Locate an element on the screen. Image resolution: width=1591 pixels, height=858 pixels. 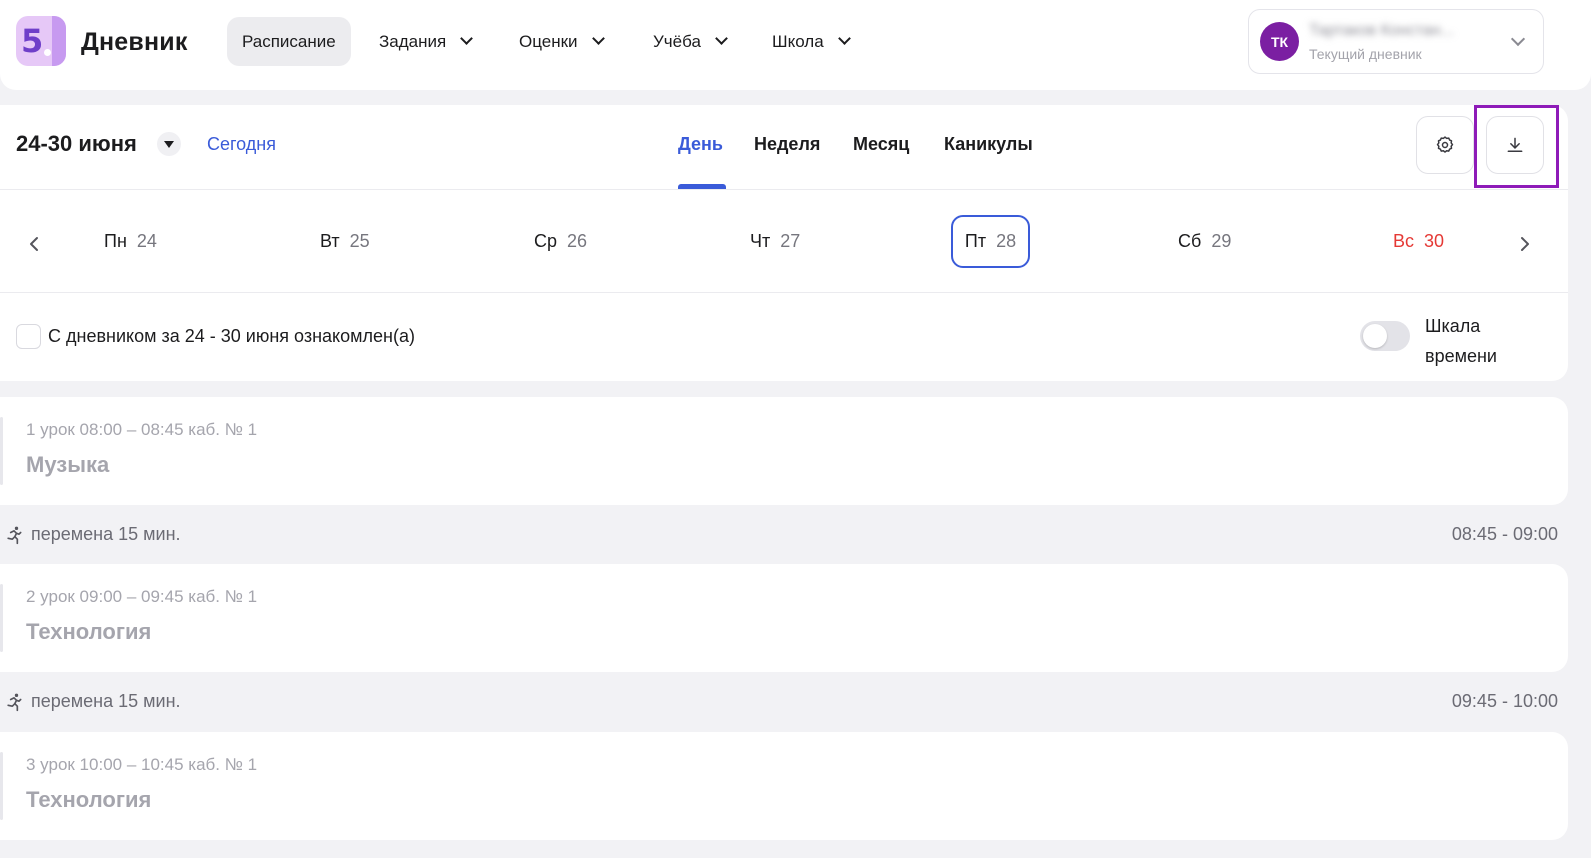
caret-down-icon is located at coordinates (169, 144).